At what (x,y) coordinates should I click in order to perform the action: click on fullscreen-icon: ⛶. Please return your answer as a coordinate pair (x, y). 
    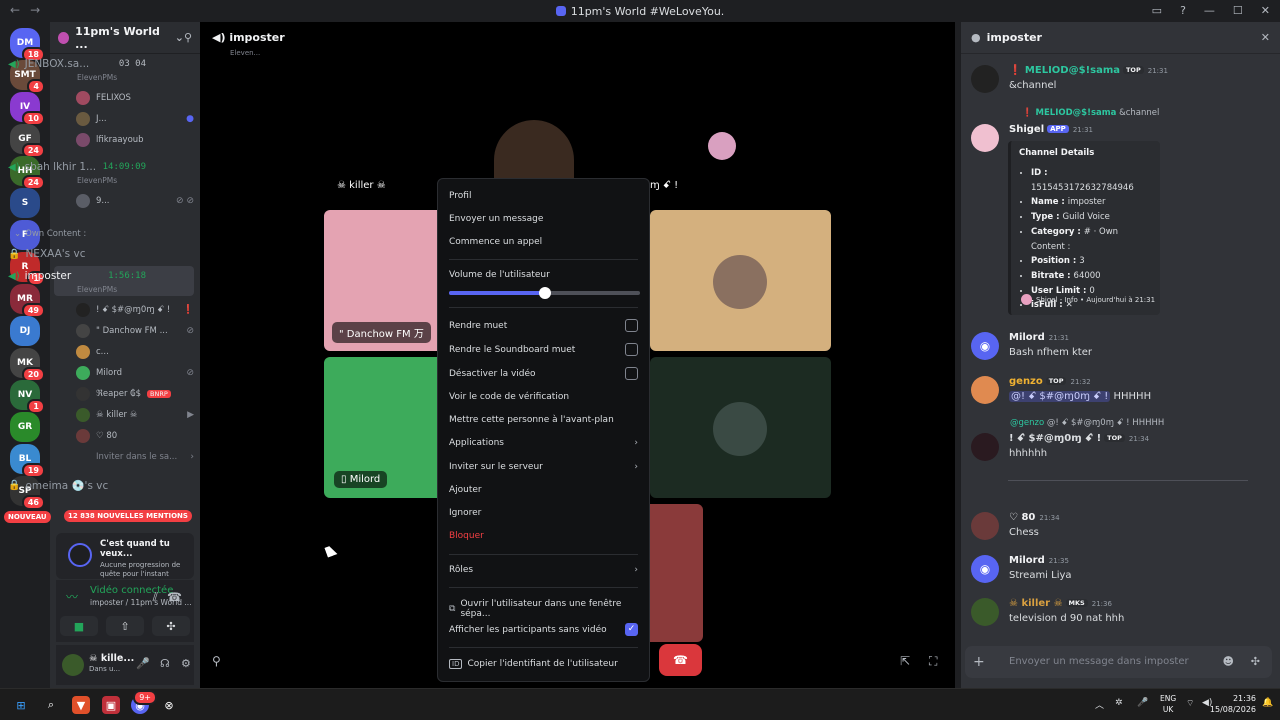
    Looking at the image, I should click on (933, 661).